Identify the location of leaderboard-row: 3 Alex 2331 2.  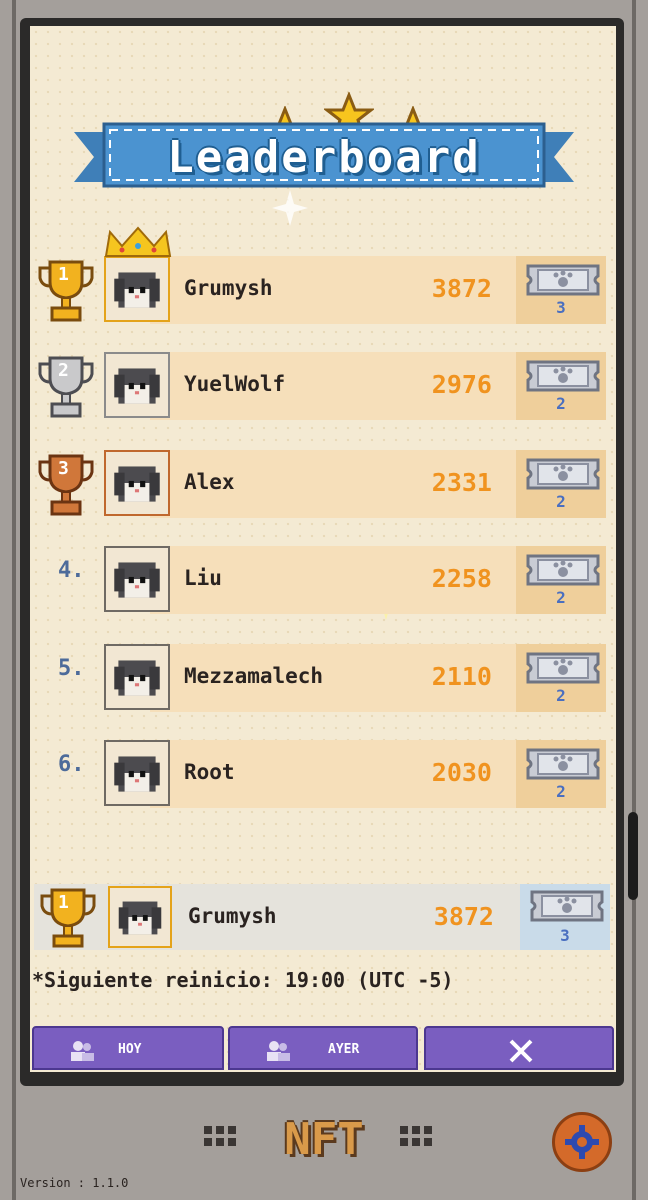
(303, 484).